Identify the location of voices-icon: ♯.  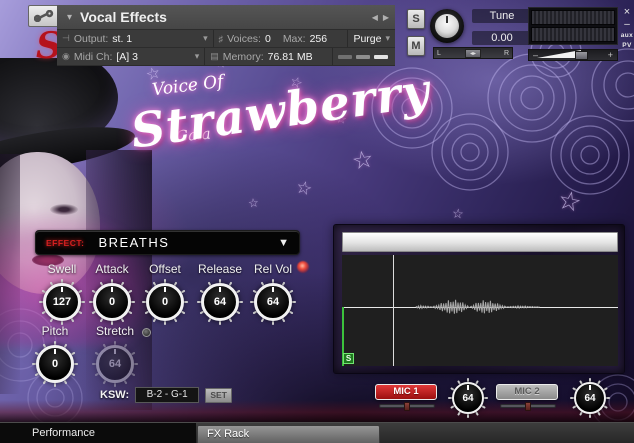
(221, 38).